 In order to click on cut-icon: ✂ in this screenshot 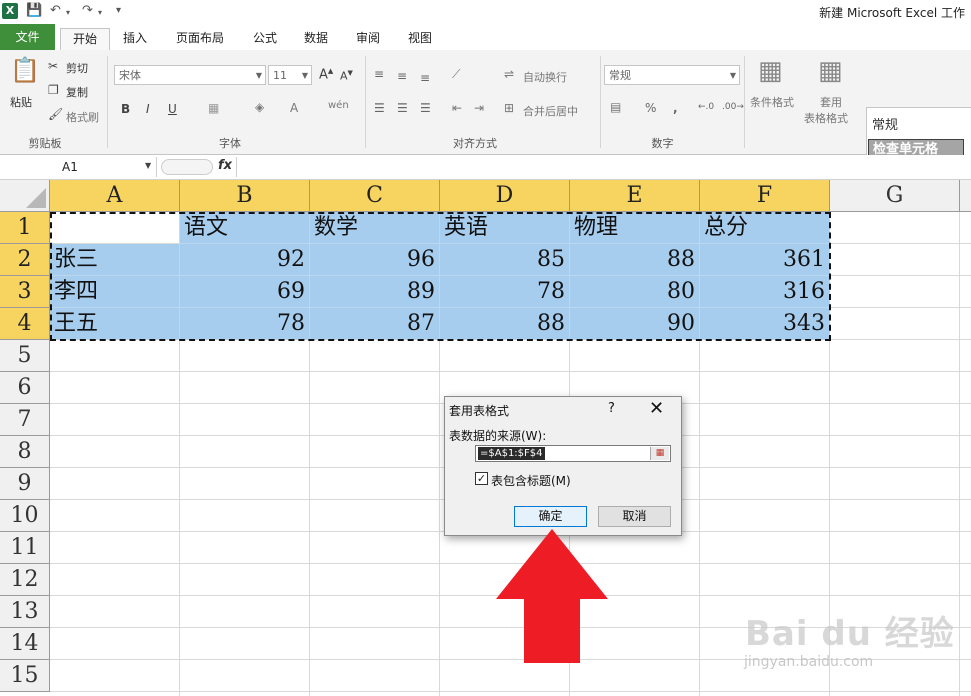, I will do `click(53, 66)`.